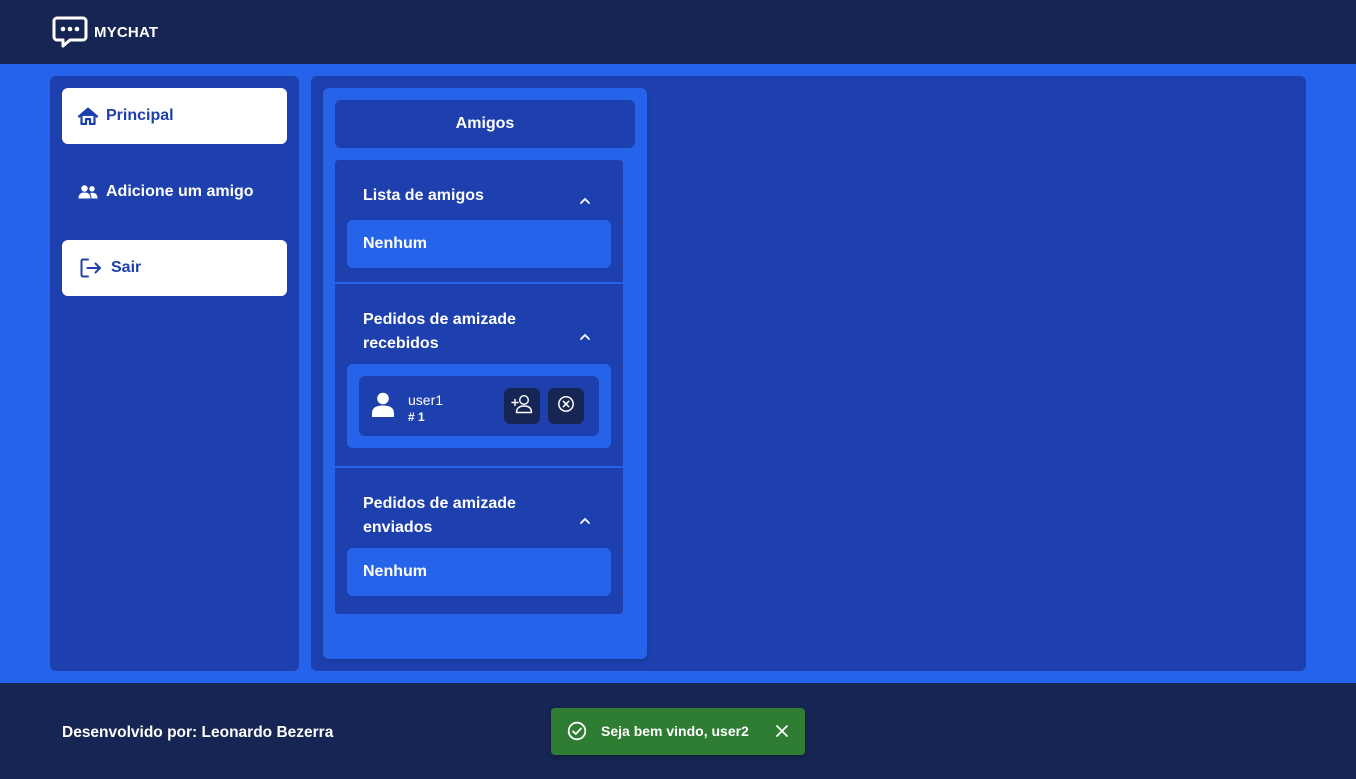 This screenshot has width=1356, height=779. What do you see at coordinates (174, 268) in the screenshot?
I see `sidebar-item-logout: Sair` at bounding box center [174, 268].